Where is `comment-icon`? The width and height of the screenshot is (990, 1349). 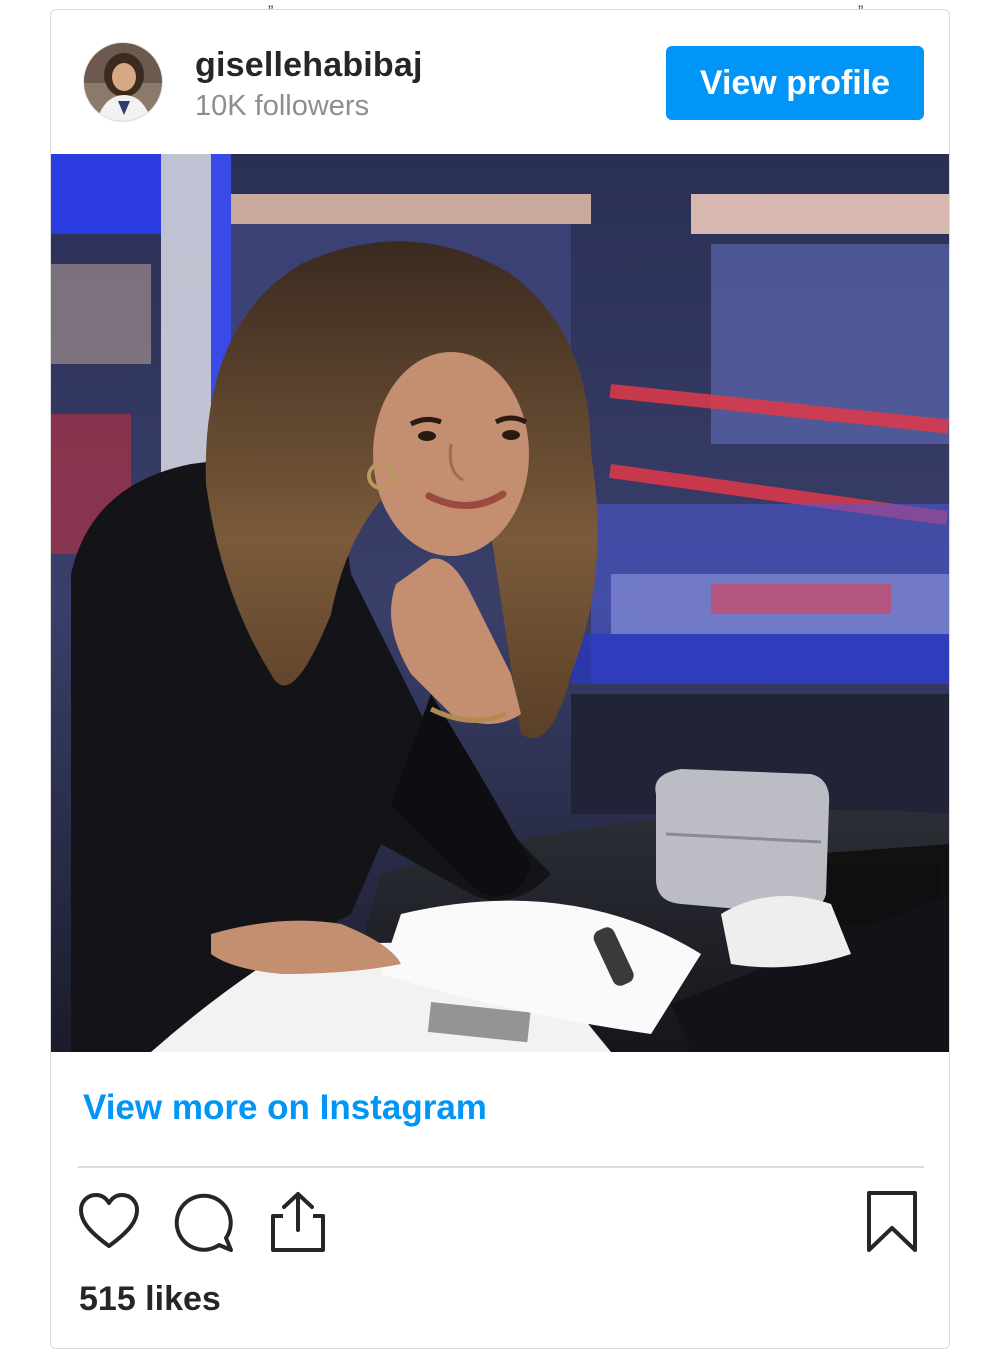 comment-icon is located at coordinates (204, 1223).